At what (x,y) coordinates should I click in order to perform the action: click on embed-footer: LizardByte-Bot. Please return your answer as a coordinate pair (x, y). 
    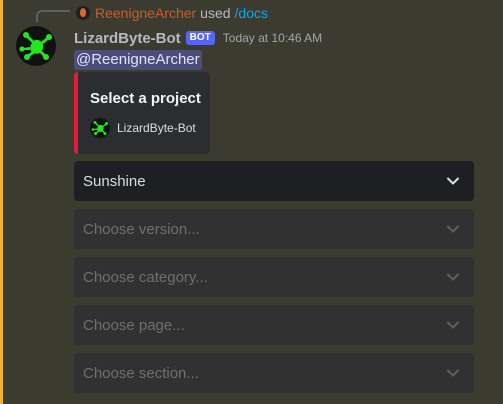
    Looking at the image, I should click on (143, 128).